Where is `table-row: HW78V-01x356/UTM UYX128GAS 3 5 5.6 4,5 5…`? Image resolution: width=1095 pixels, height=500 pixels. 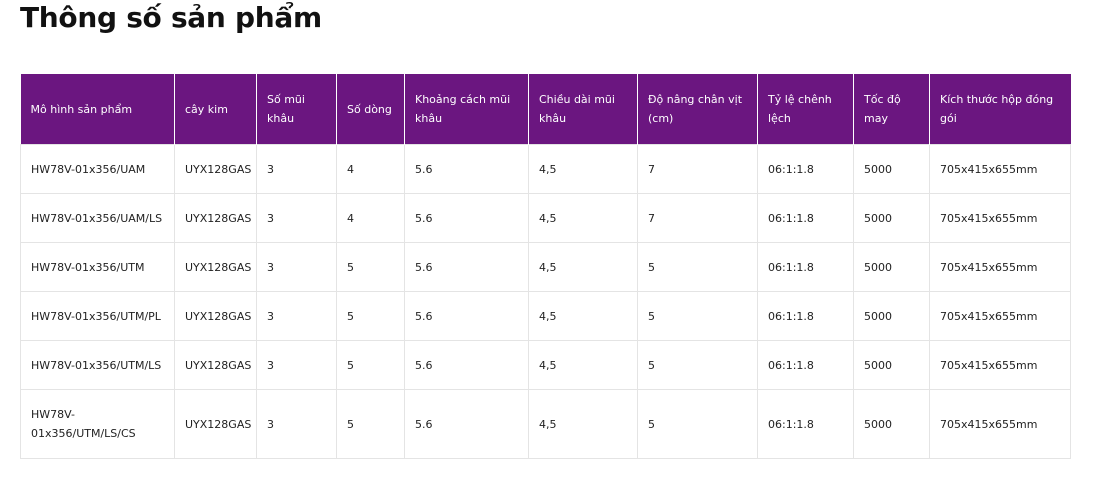
table-row: HW78V-01x356/UTM UYX128GAS 3 5 5.6 4,5 5… is located at coordinates (545, 267).